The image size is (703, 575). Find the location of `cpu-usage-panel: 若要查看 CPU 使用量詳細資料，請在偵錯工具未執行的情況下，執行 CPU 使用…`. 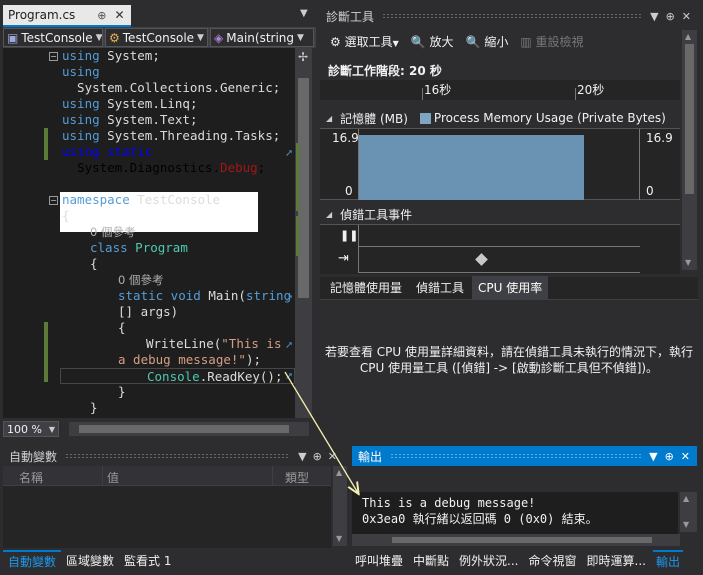

cpu-usage-panel: 若要查看 CPU 使用量詳細資料，請在偵錯工具未執行的情況下，執行 CPU 使用… is located at coordinates (509, 358).